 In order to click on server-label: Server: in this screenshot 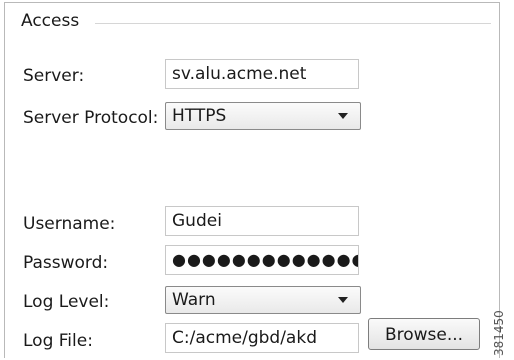, I will do `click(54, 76)`.